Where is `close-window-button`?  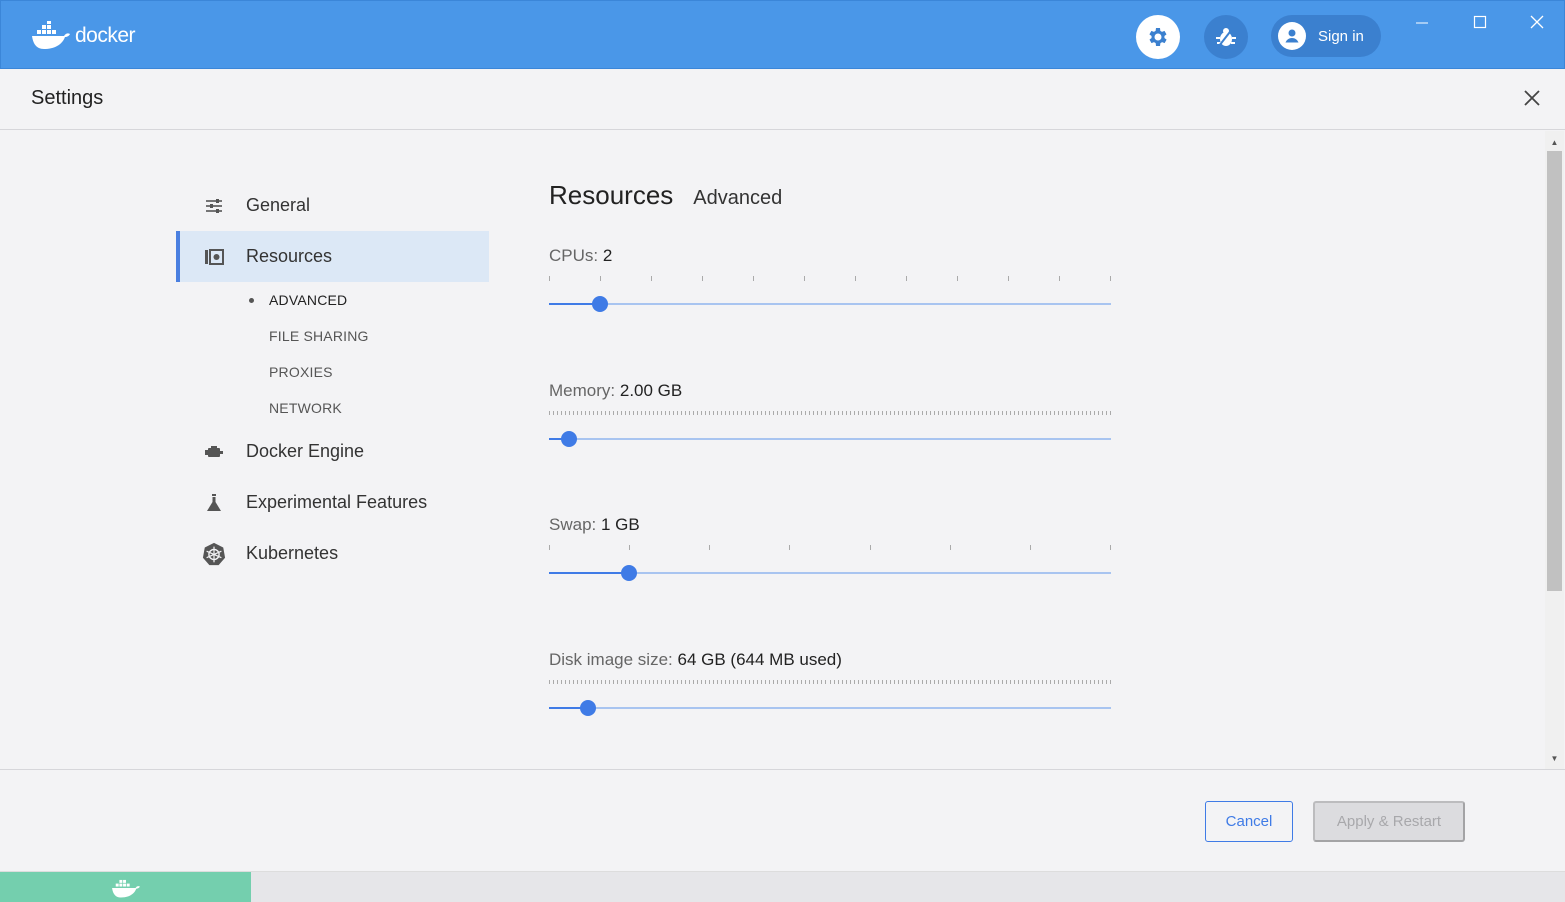
close-window-button is located at coordinates (1537, 22).